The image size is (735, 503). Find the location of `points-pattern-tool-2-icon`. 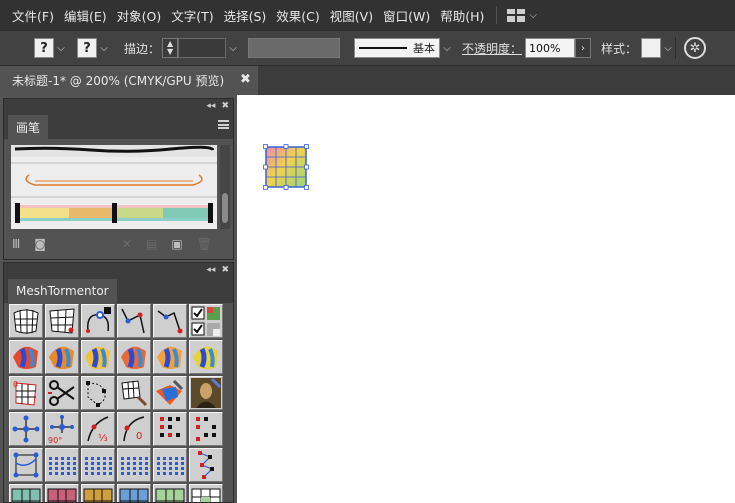

points-pattern-tool-2-icon is located at coordinates (206, 429).